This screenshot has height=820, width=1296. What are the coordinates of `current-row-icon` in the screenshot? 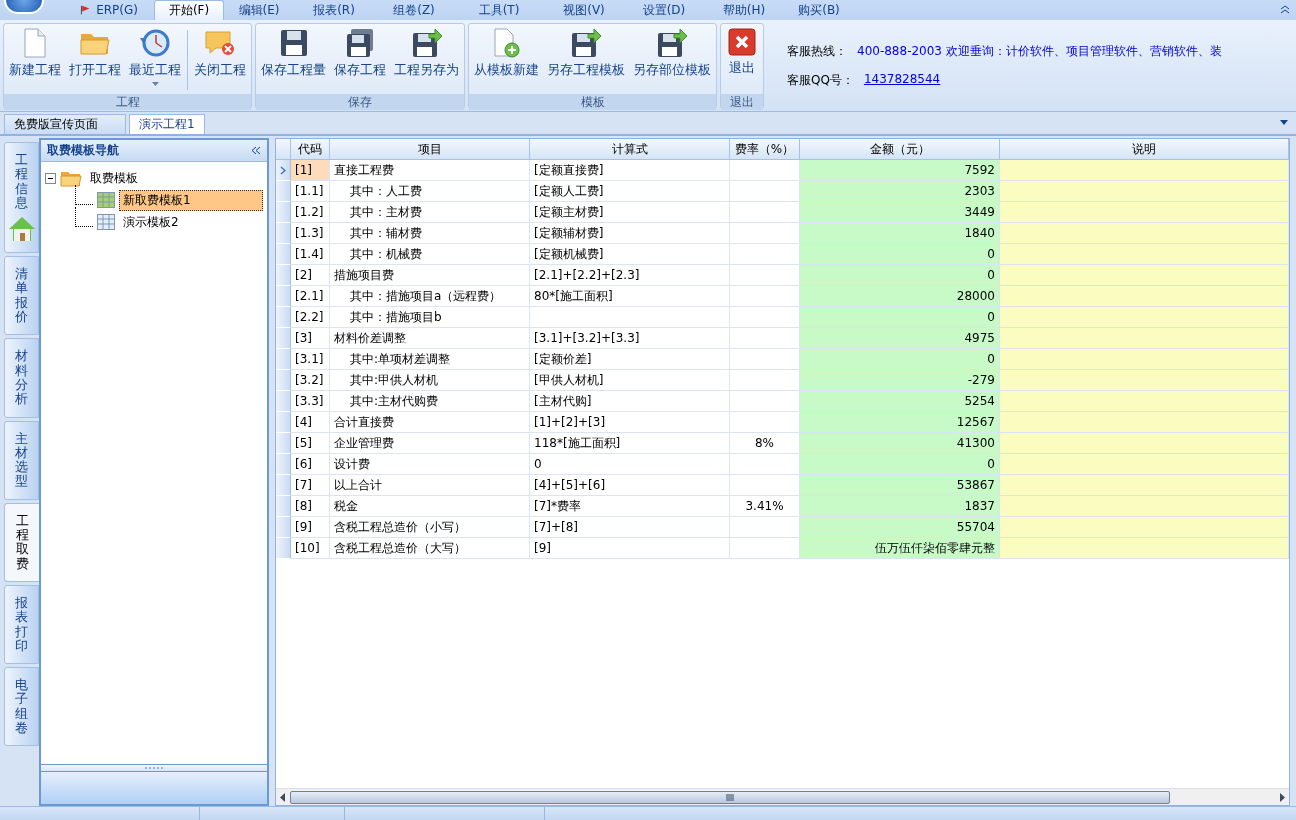 It's located at (283, 170).